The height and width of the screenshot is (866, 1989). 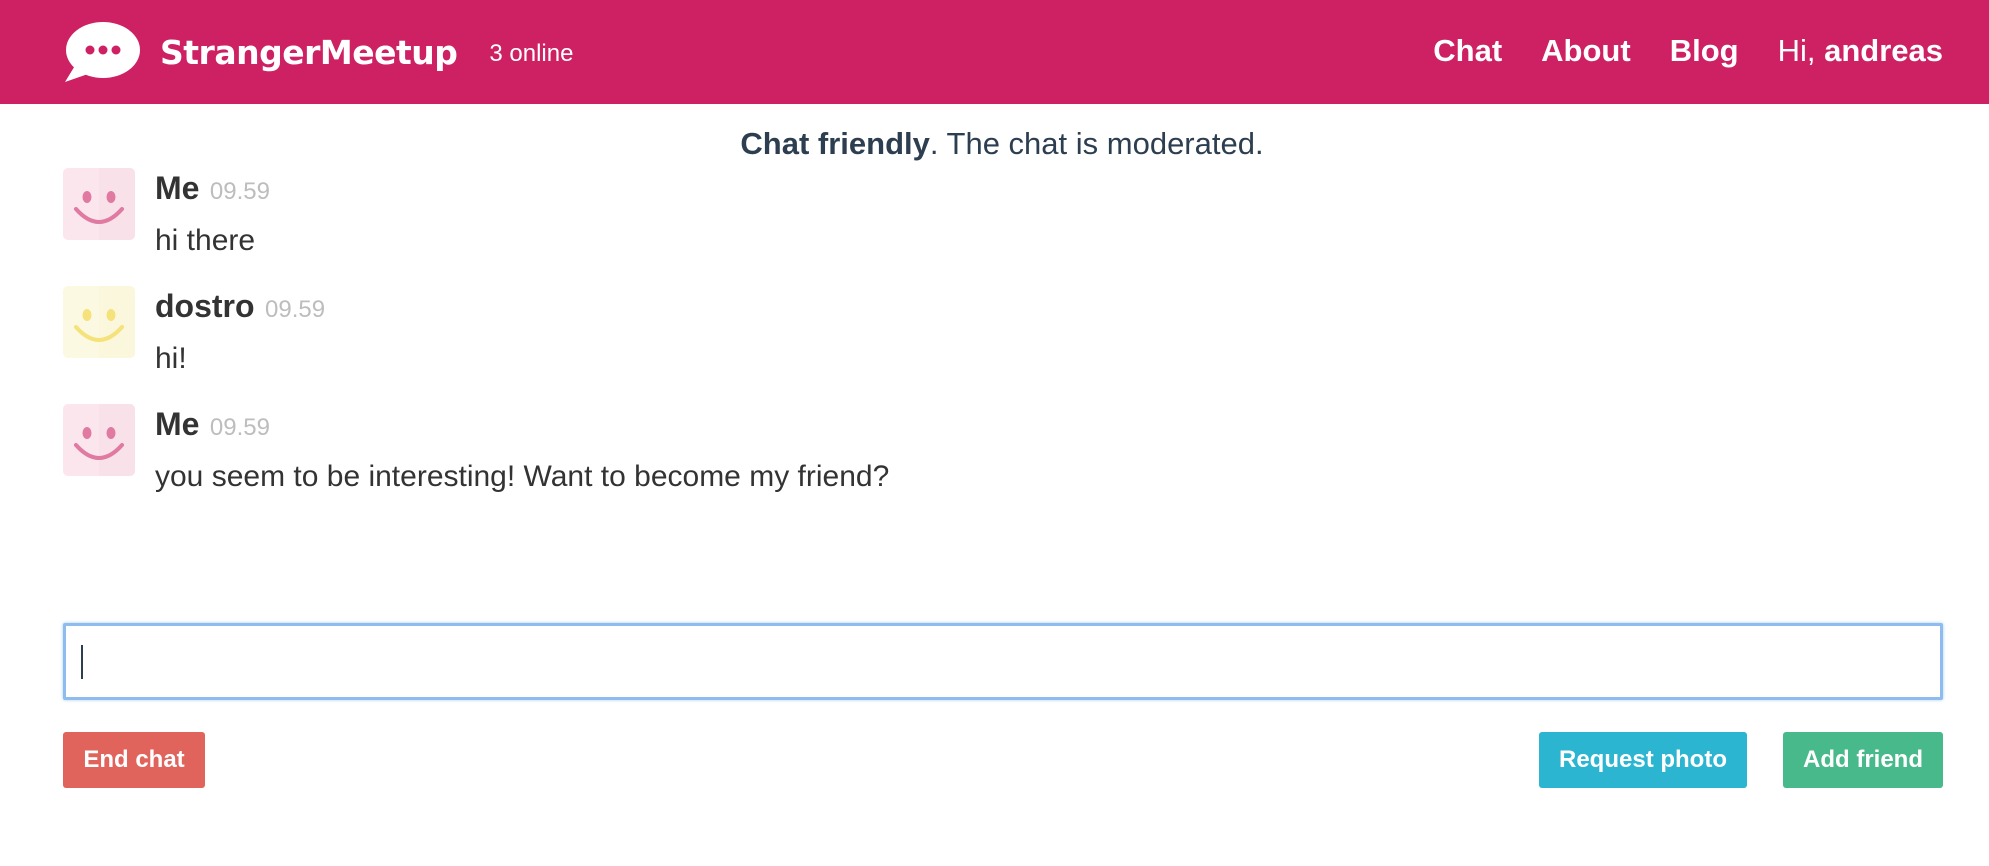 What do you see at coordinates (309, 52) in the screenshot?
I see `brand-name: StrangerMeetup` at bounding box center [309, 52].